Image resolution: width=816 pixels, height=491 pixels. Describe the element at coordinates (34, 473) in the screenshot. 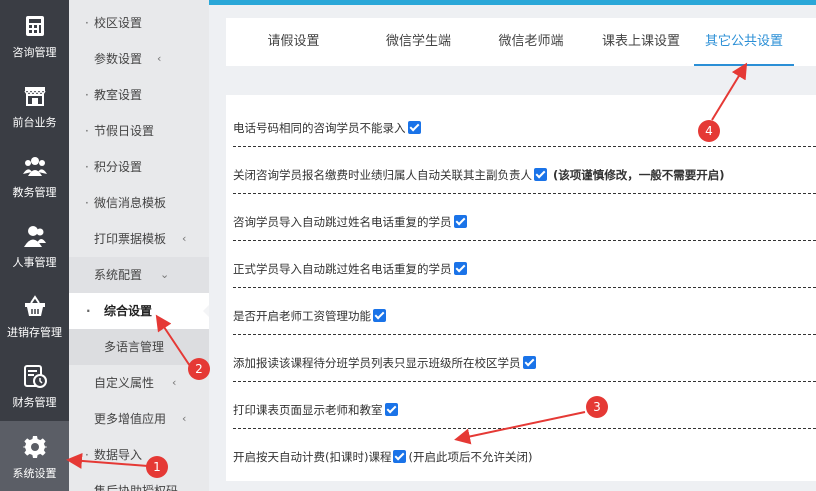

I see `nav-label: 系统设置` at that location.